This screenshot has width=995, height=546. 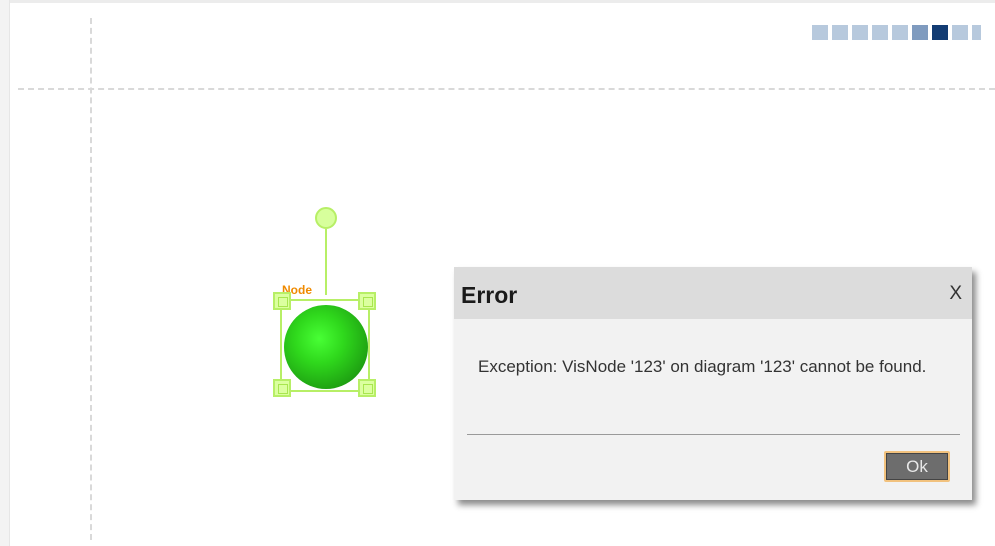 I want to click on ok-button: Ok, so click(x=917, y=466).